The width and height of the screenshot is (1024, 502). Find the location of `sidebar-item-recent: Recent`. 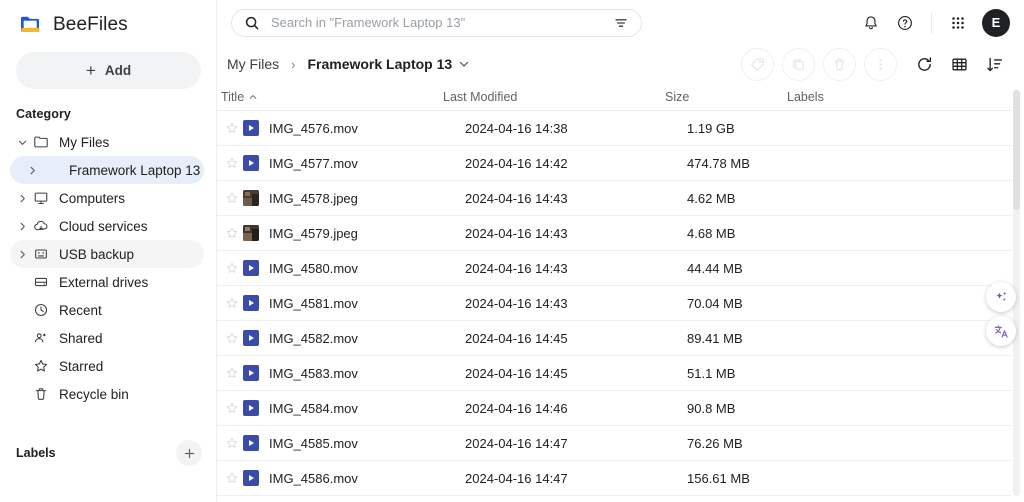

sidebar-item-recent: Recent is located at coordinates (107, 310).